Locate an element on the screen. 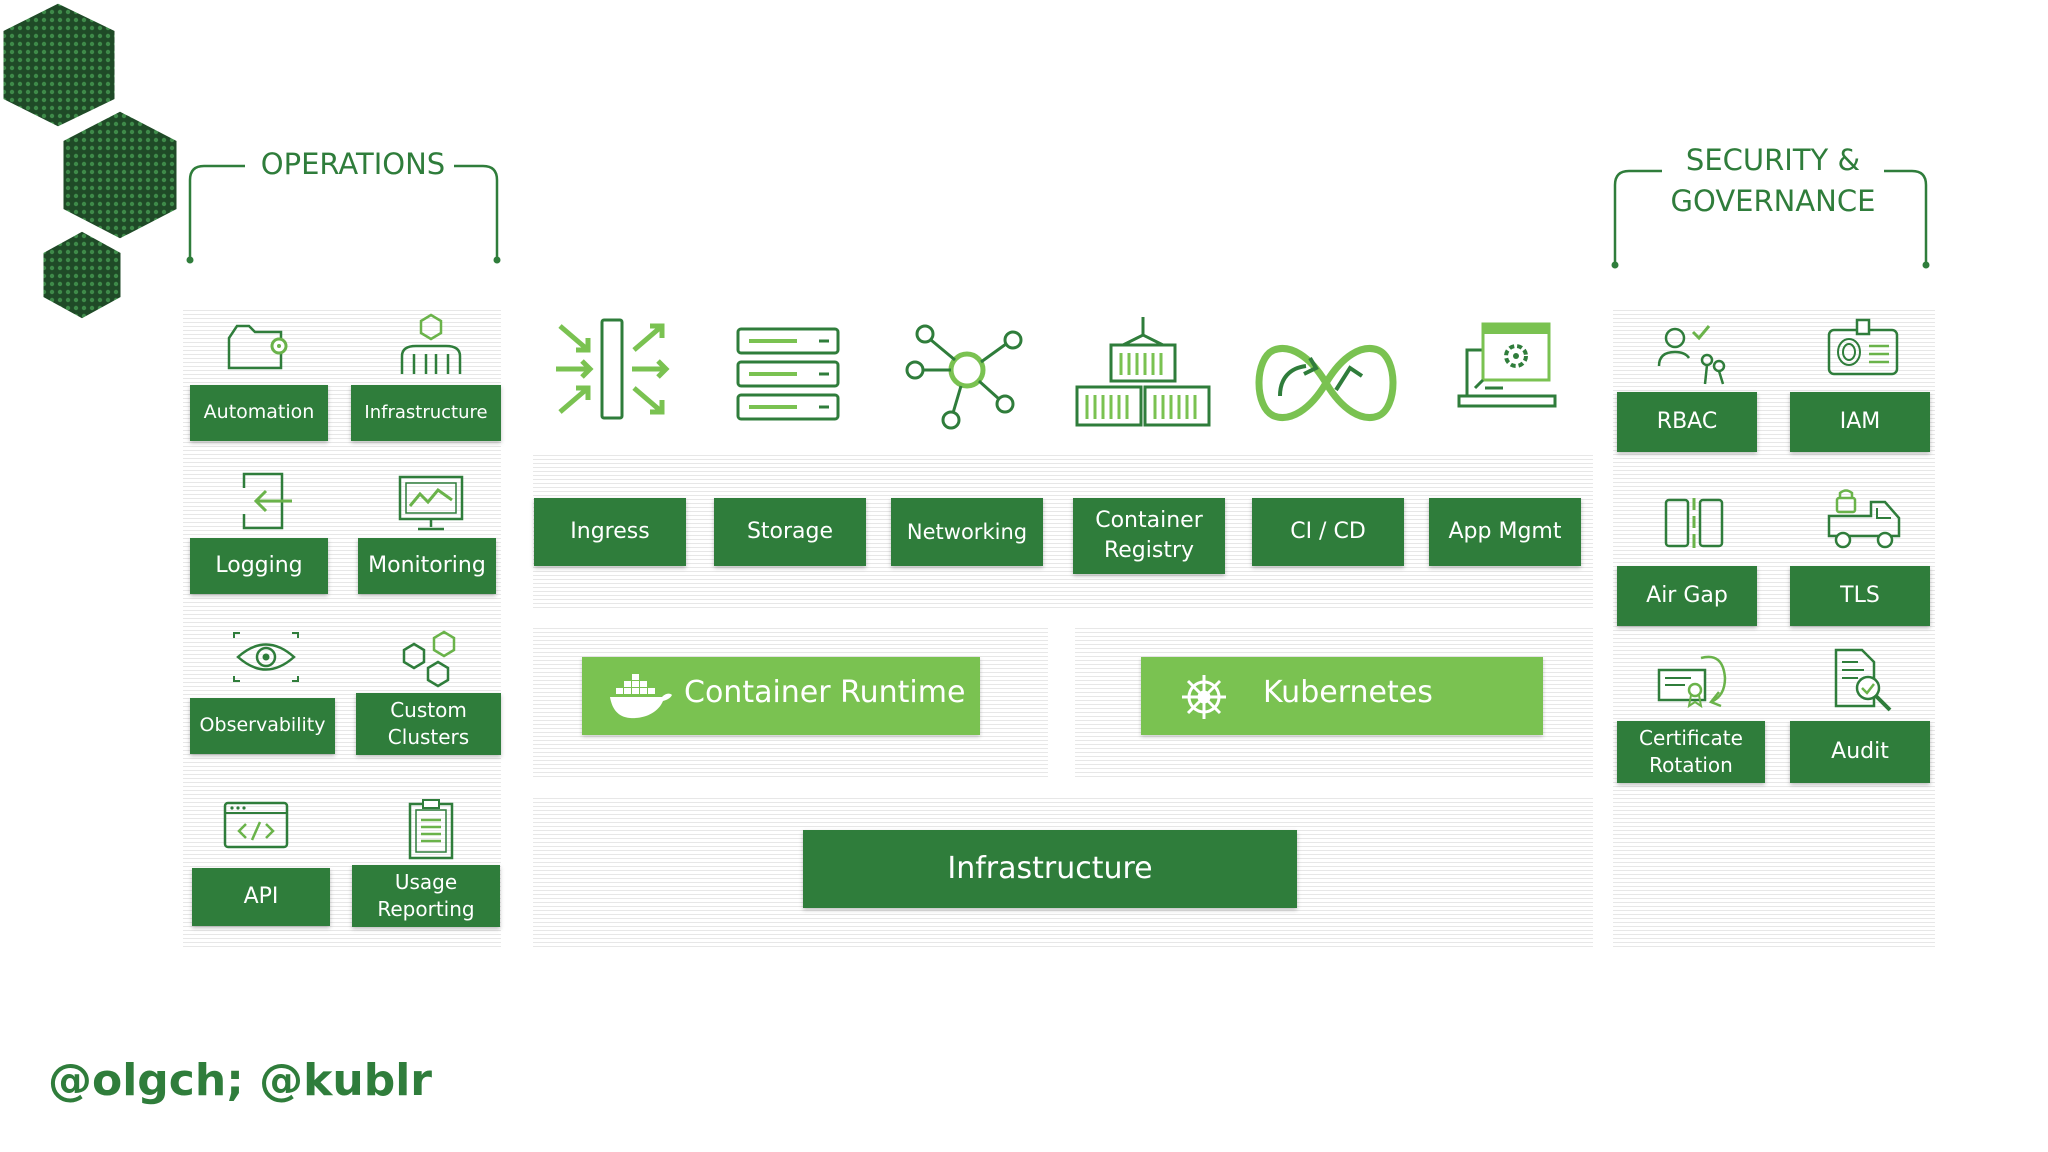 The image size is (2048, 1152). hexagon-decoration is located at coordinates (90, 161).